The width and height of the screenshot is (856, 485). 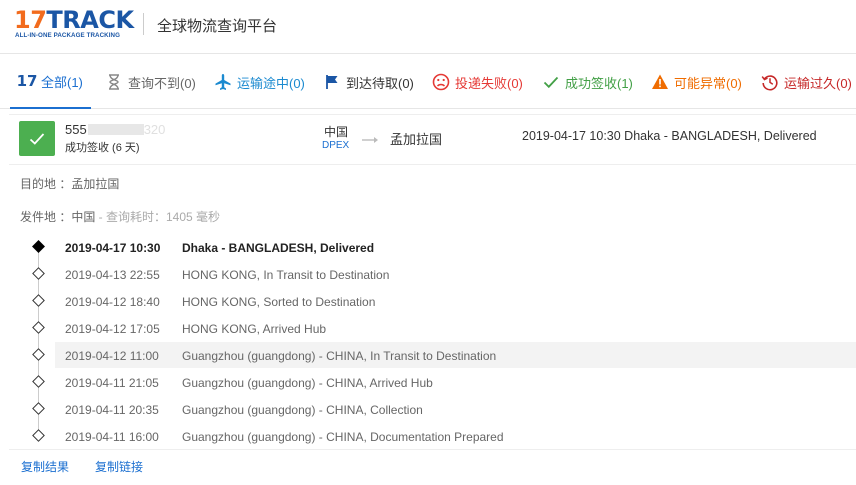 What do you see at coordinates (112, 410) in the screenshot?
I see `event-time: 2019-04-11 20:35` at bounding box center [112, 410].